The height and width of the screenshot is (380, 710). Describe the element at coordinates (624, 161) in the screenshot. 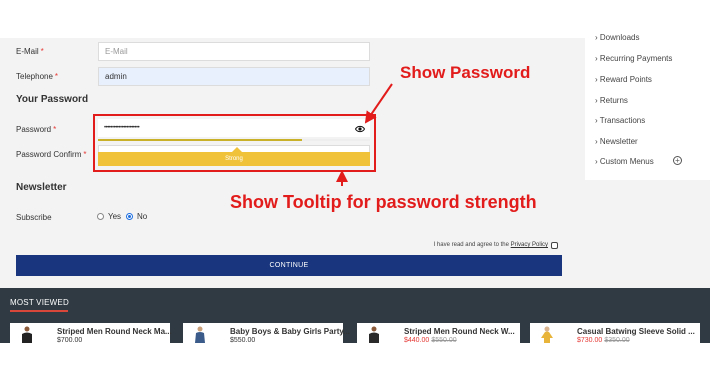

I see `sidebar-item-custom-menus: › Custom Menus` at that location.